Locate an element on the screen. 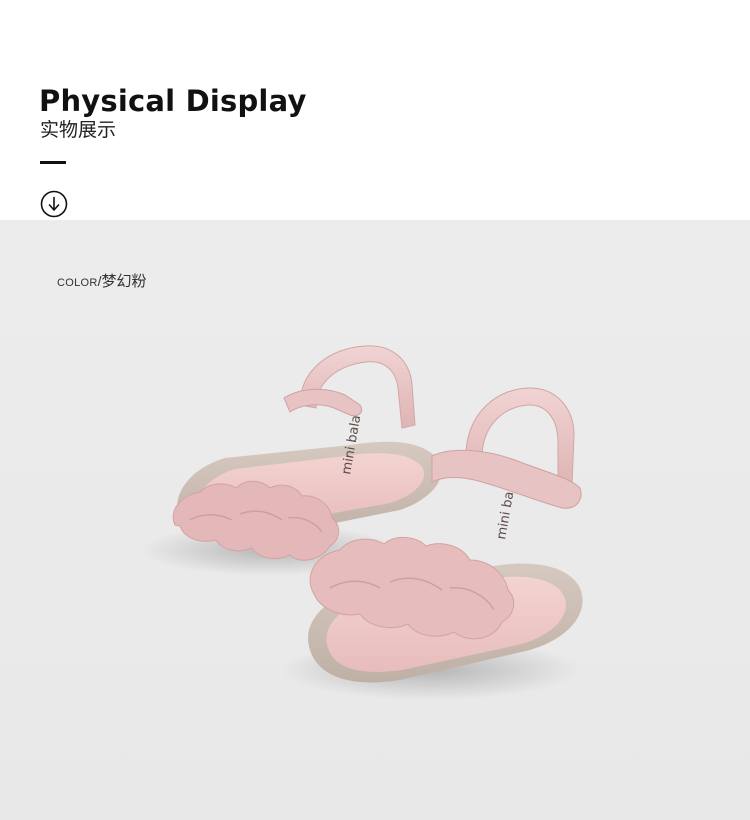 Image resolution: width=750 pixels, height=820 pixels. left-sandal: mini bala is located at coordinates (307, 453).